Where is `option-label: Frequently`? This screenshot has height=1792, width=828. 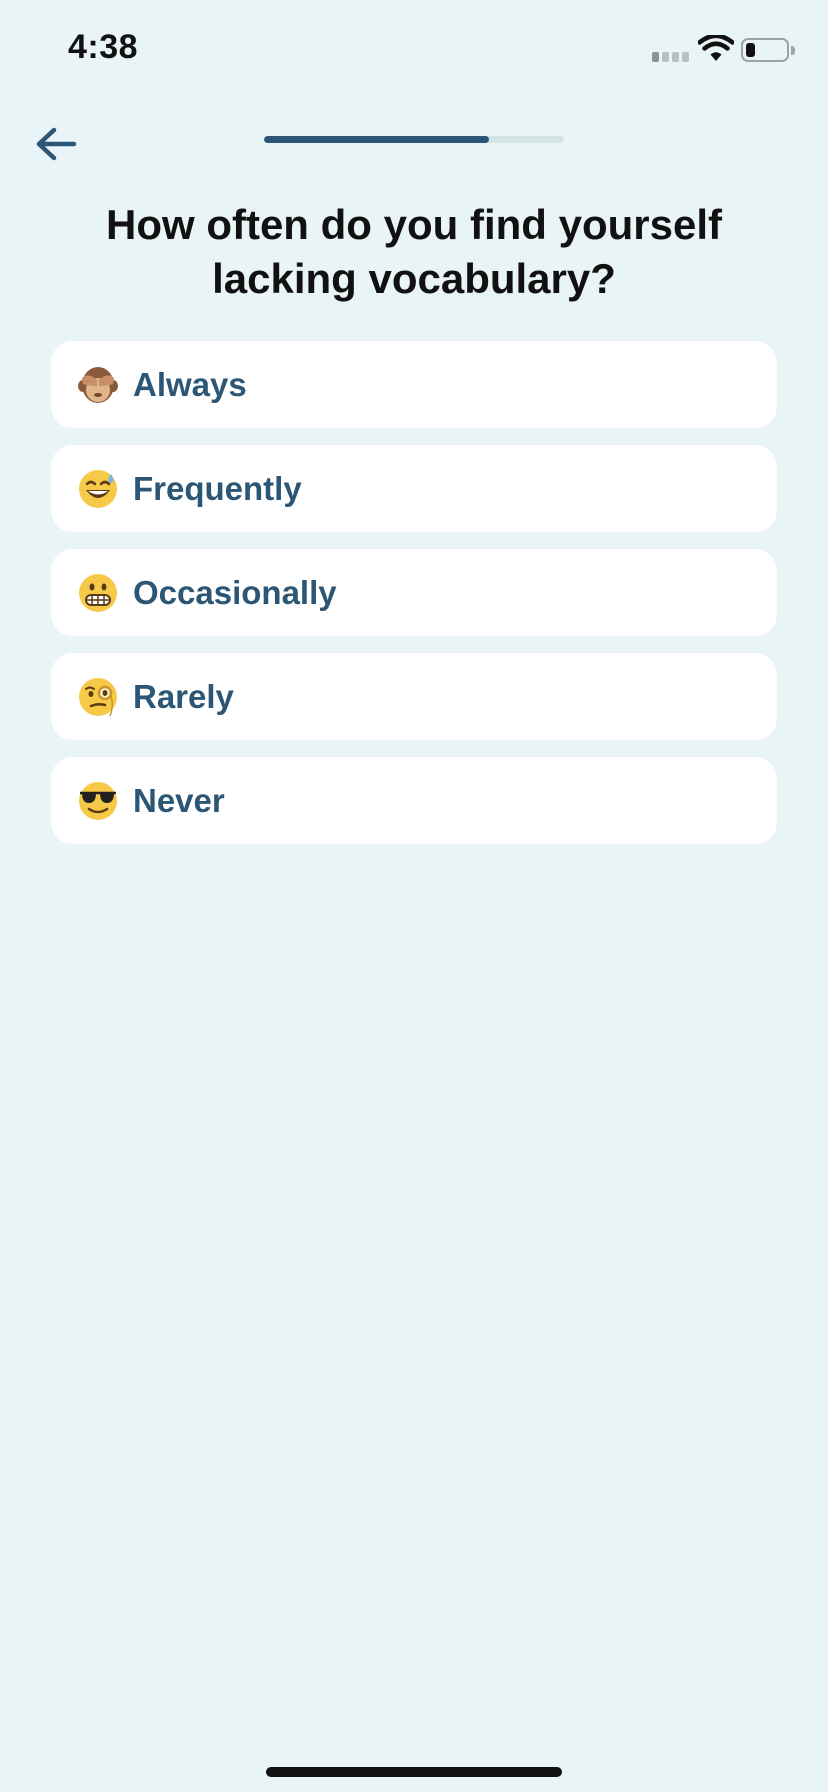
option-label: Frequently is located at coordinates (217, 488).